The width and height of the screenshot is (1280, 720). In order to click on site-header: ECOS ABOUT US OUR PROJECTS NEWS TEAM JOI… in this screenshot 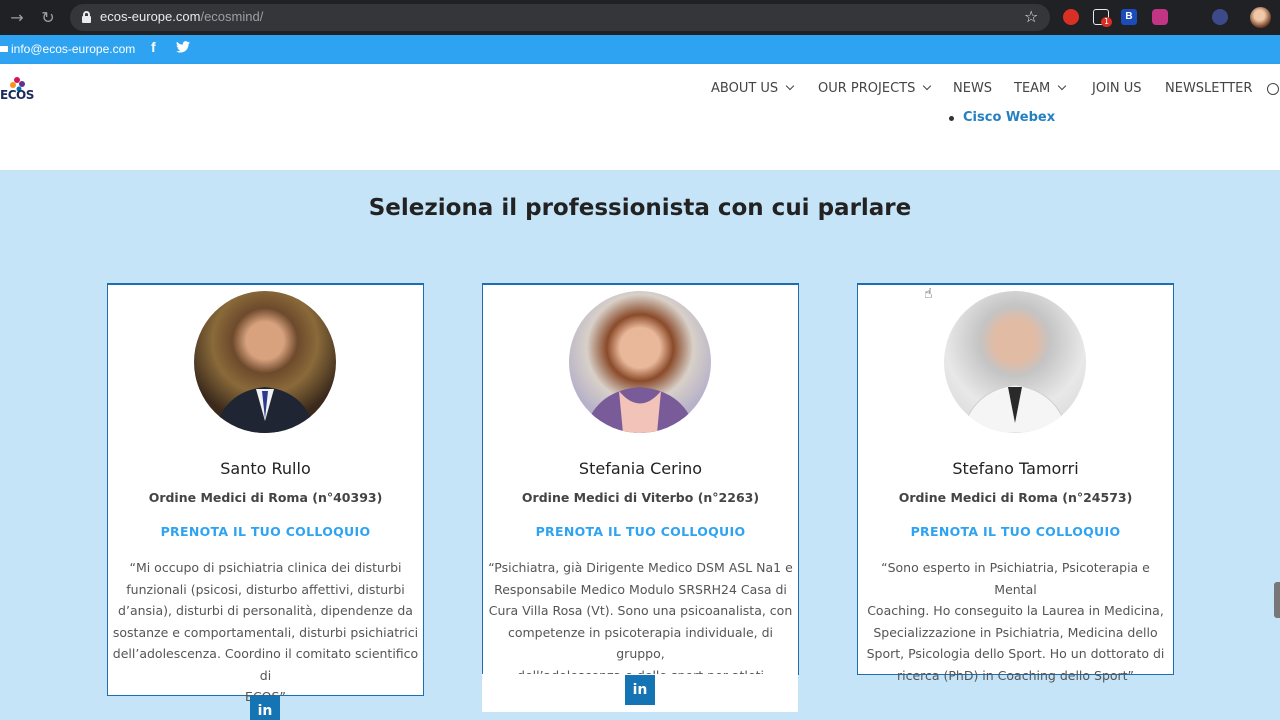, I will do `click(640, 90)`.